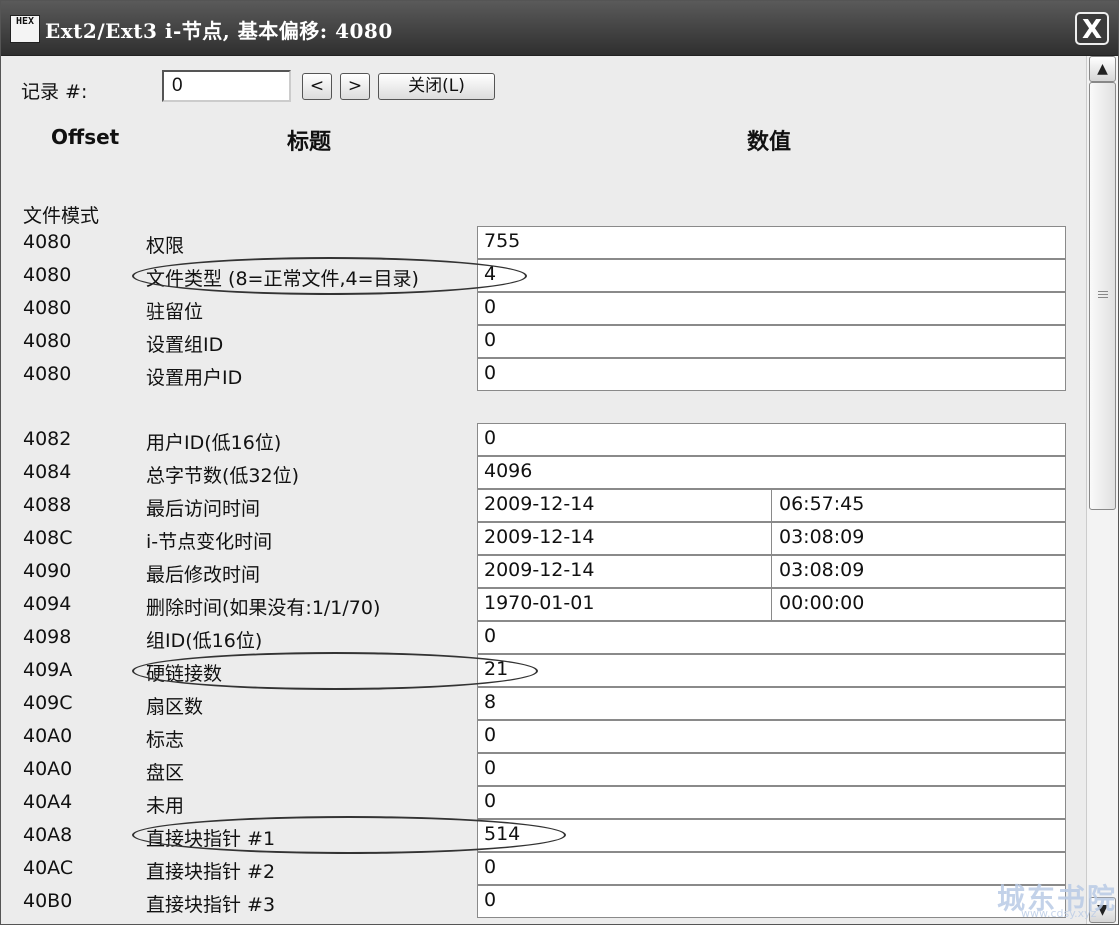 The image size is (1119, 925). Describe the element at coordinates (48, 703) in the screenshot. I see `row-offset: 409C` at that location.